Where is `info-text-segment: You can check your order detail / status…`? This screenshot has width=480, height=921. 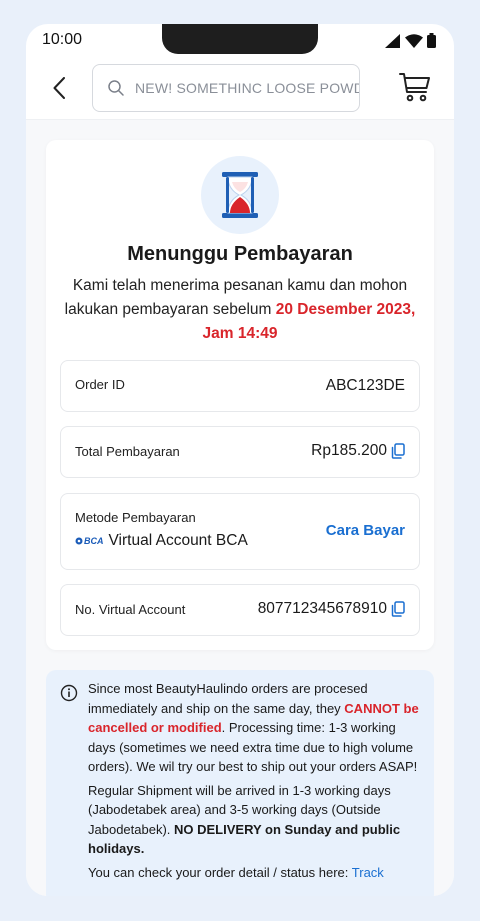
info-text-segment: You can check your order detail / status… is located at coordinates (220, 872).